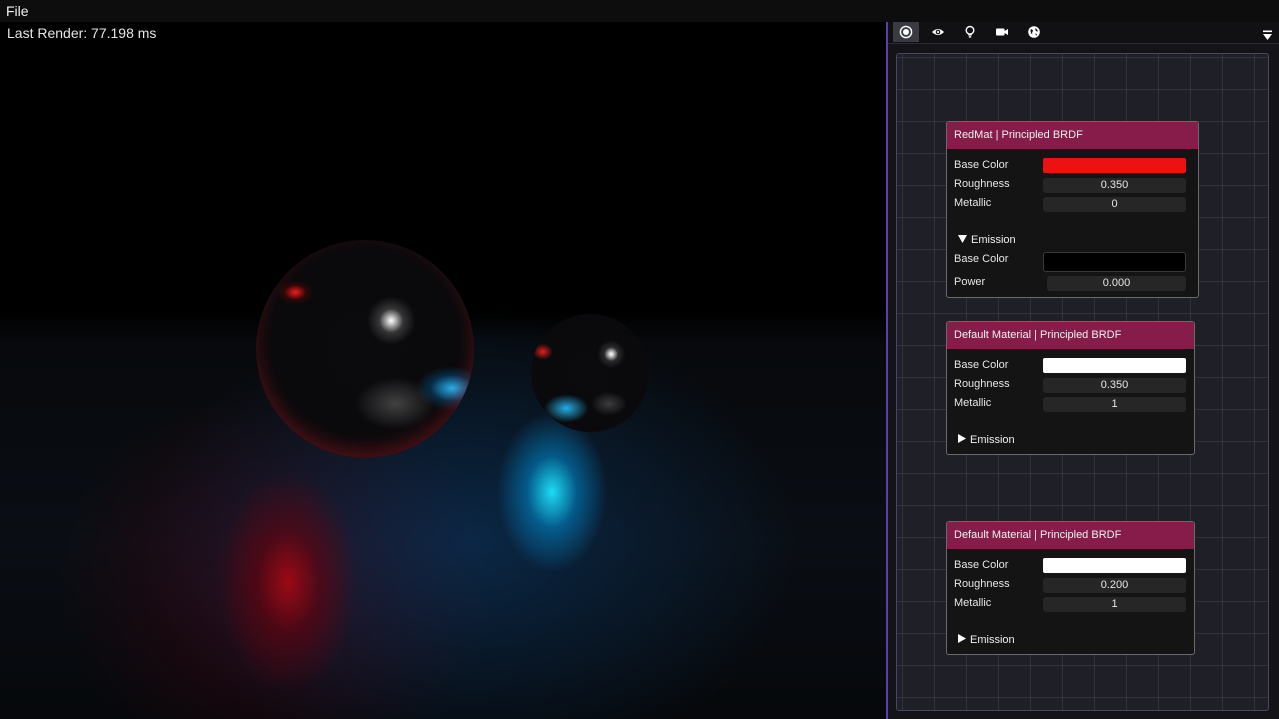 This screenshot has height=719, width=1279. I want to click on dropdown-triangle-icon, so click(1267, 35).